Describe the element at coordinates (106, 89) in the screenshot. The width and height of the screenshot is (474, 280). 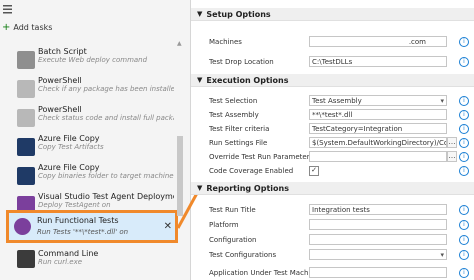
I see `task-desc: Check if any package has been installed` at that location.